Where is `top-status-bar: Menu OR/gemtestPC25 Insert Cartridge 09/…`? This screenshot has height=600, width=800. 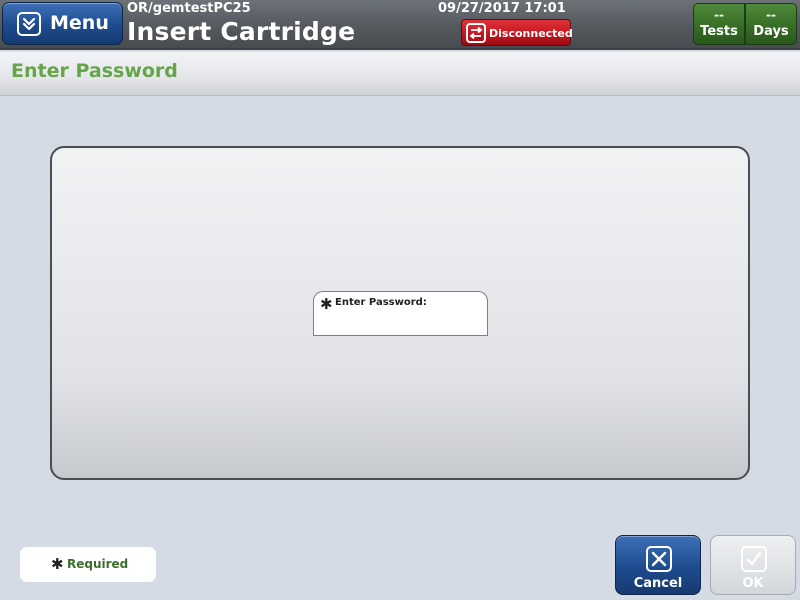 top-status-bar: Menu OR/gemtestPC25 Insert Cartridge 09/… is located at coordinates (400, 25).